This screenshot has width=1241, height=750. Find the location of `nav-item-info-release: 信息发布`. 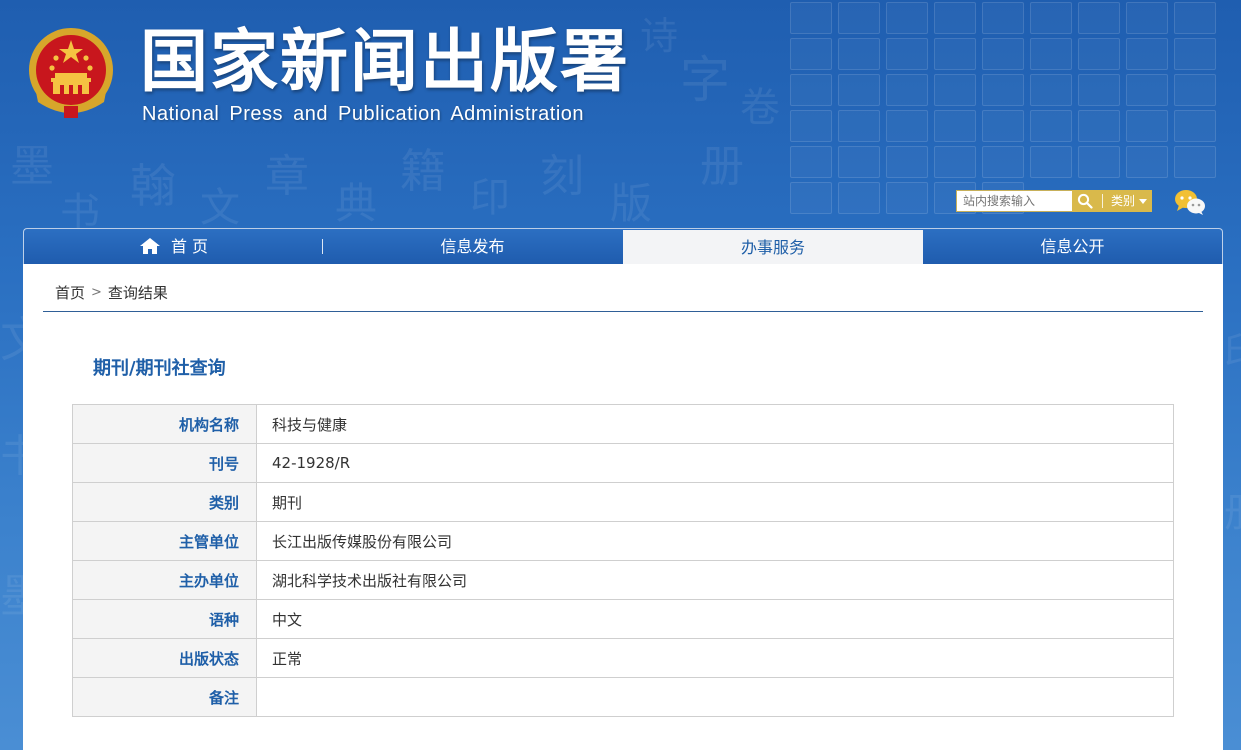

nav-item-info-release: 信息发布 is located at coordinates (472, 246).